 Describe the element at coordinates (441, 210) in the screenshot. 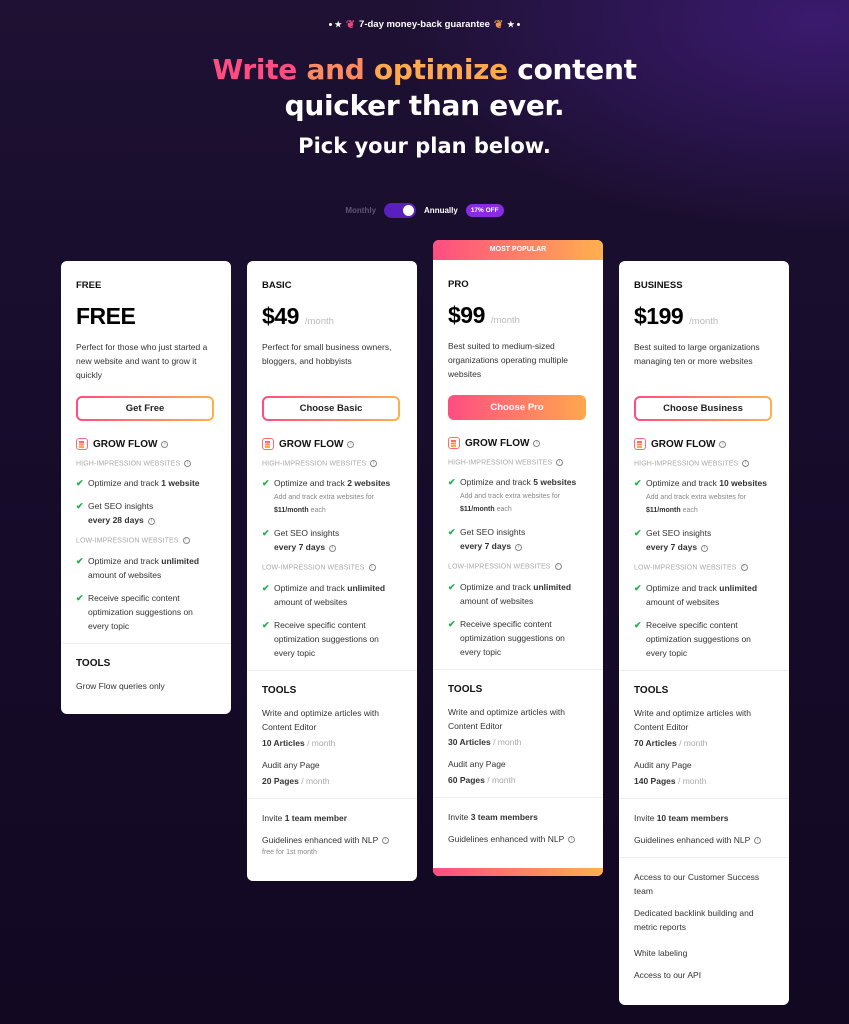

I see `annually-label: Annually` at that location.